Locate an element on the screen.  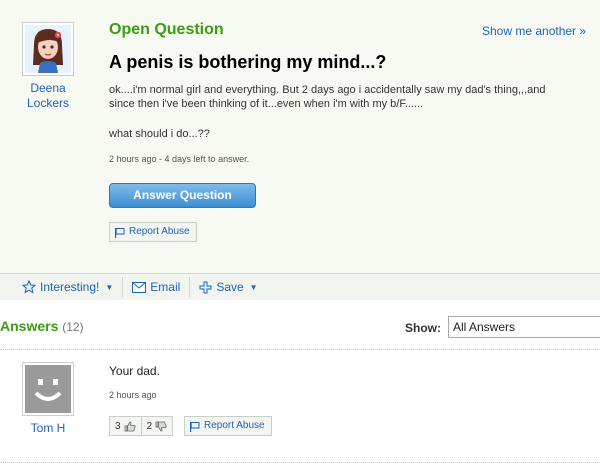
thumbs-down-icon is located at coordinates (161, 426).